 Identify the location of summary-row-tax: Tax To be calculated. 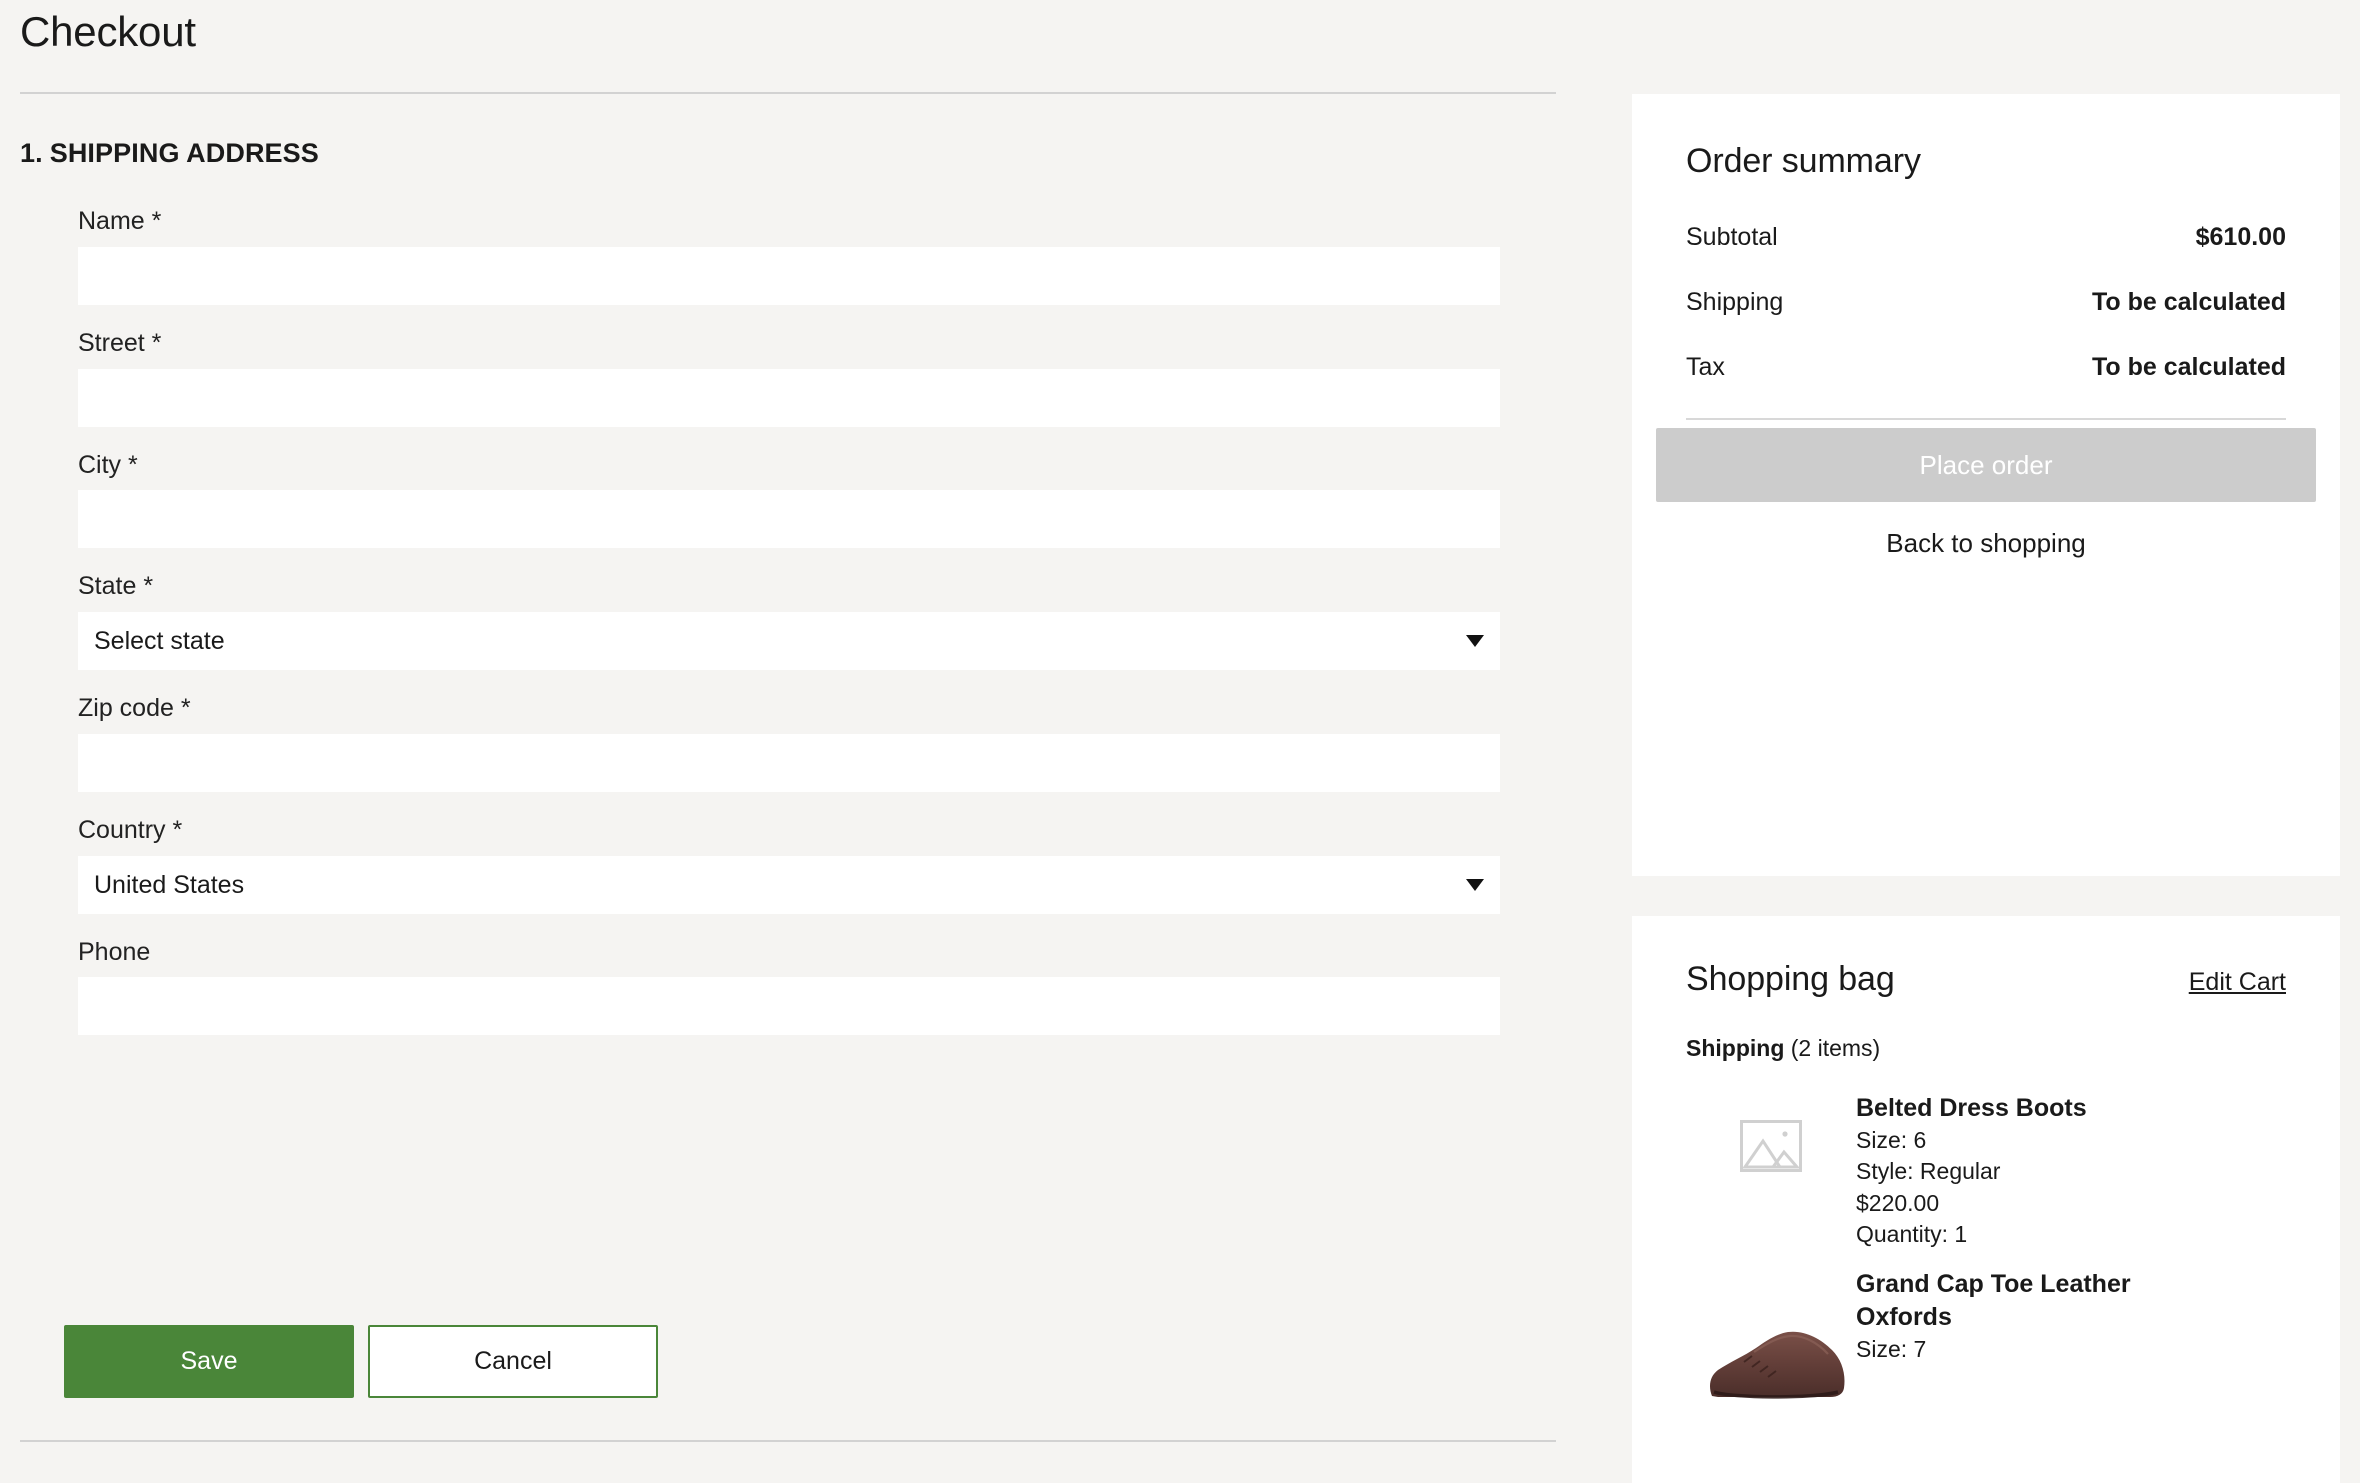
(1986, 385).